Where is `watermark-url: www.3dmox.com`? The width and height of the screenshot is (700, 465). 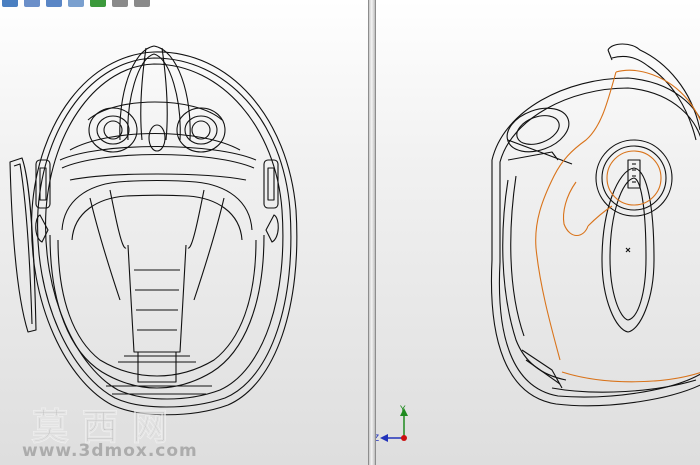
watermark-url: www.3dmox.com is located at coordinates (110, 451).